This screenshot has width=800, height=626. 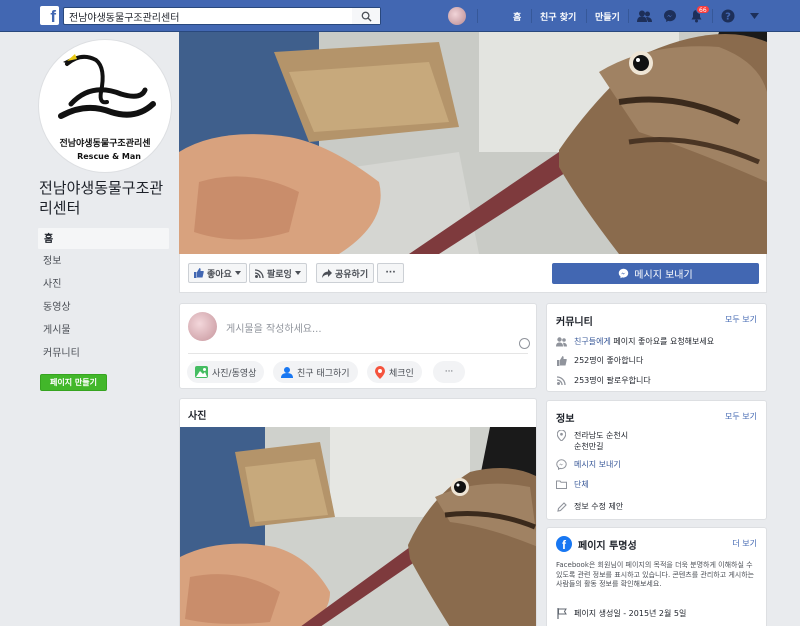 What do you see at coordinates (644, 16) in the screenshot?
I see `friend-requests-icon` at bounding box center [644, 16].